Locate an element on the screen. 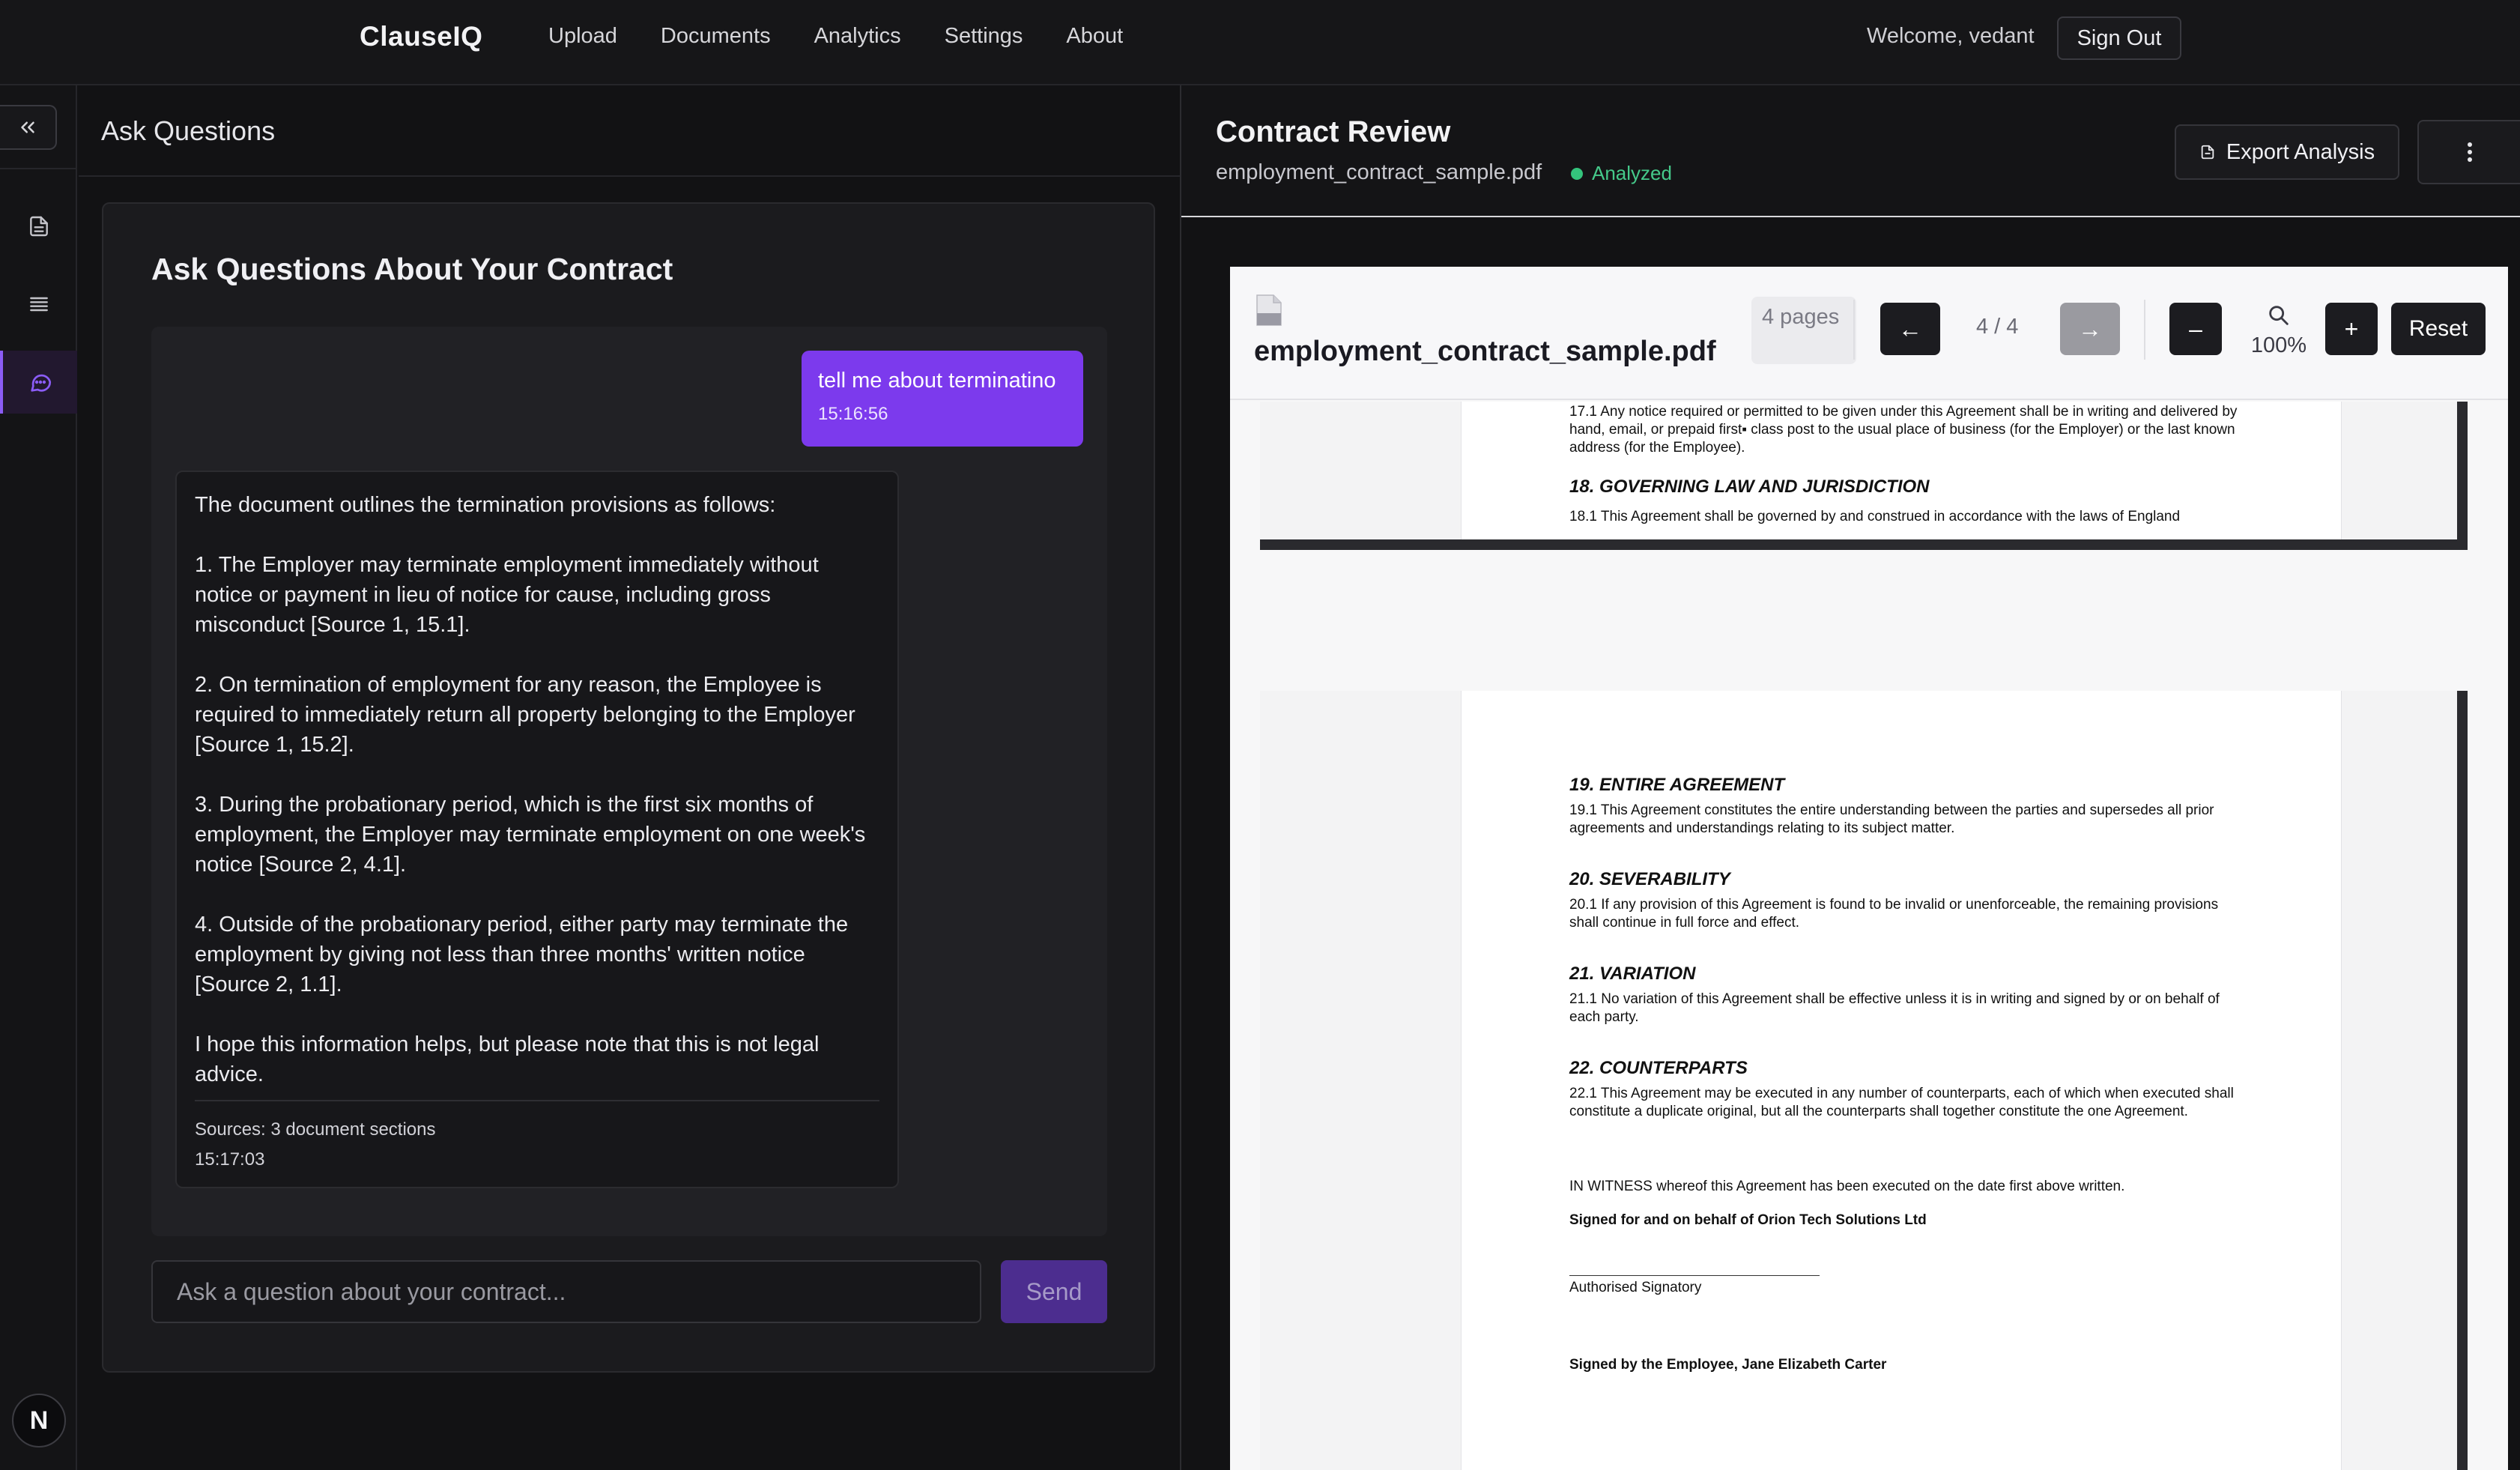 This screenshot has height=1470, width=2520. user-avatar: N is located at coordinates (39, 1421).